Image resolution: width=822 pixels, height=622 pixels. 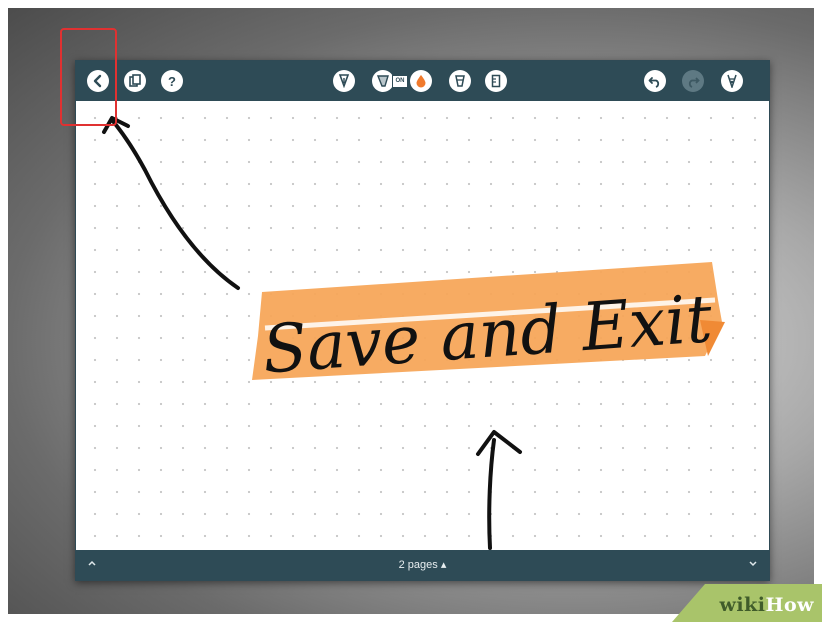 I want to click on nib-icon, so click(x=732, y=81).